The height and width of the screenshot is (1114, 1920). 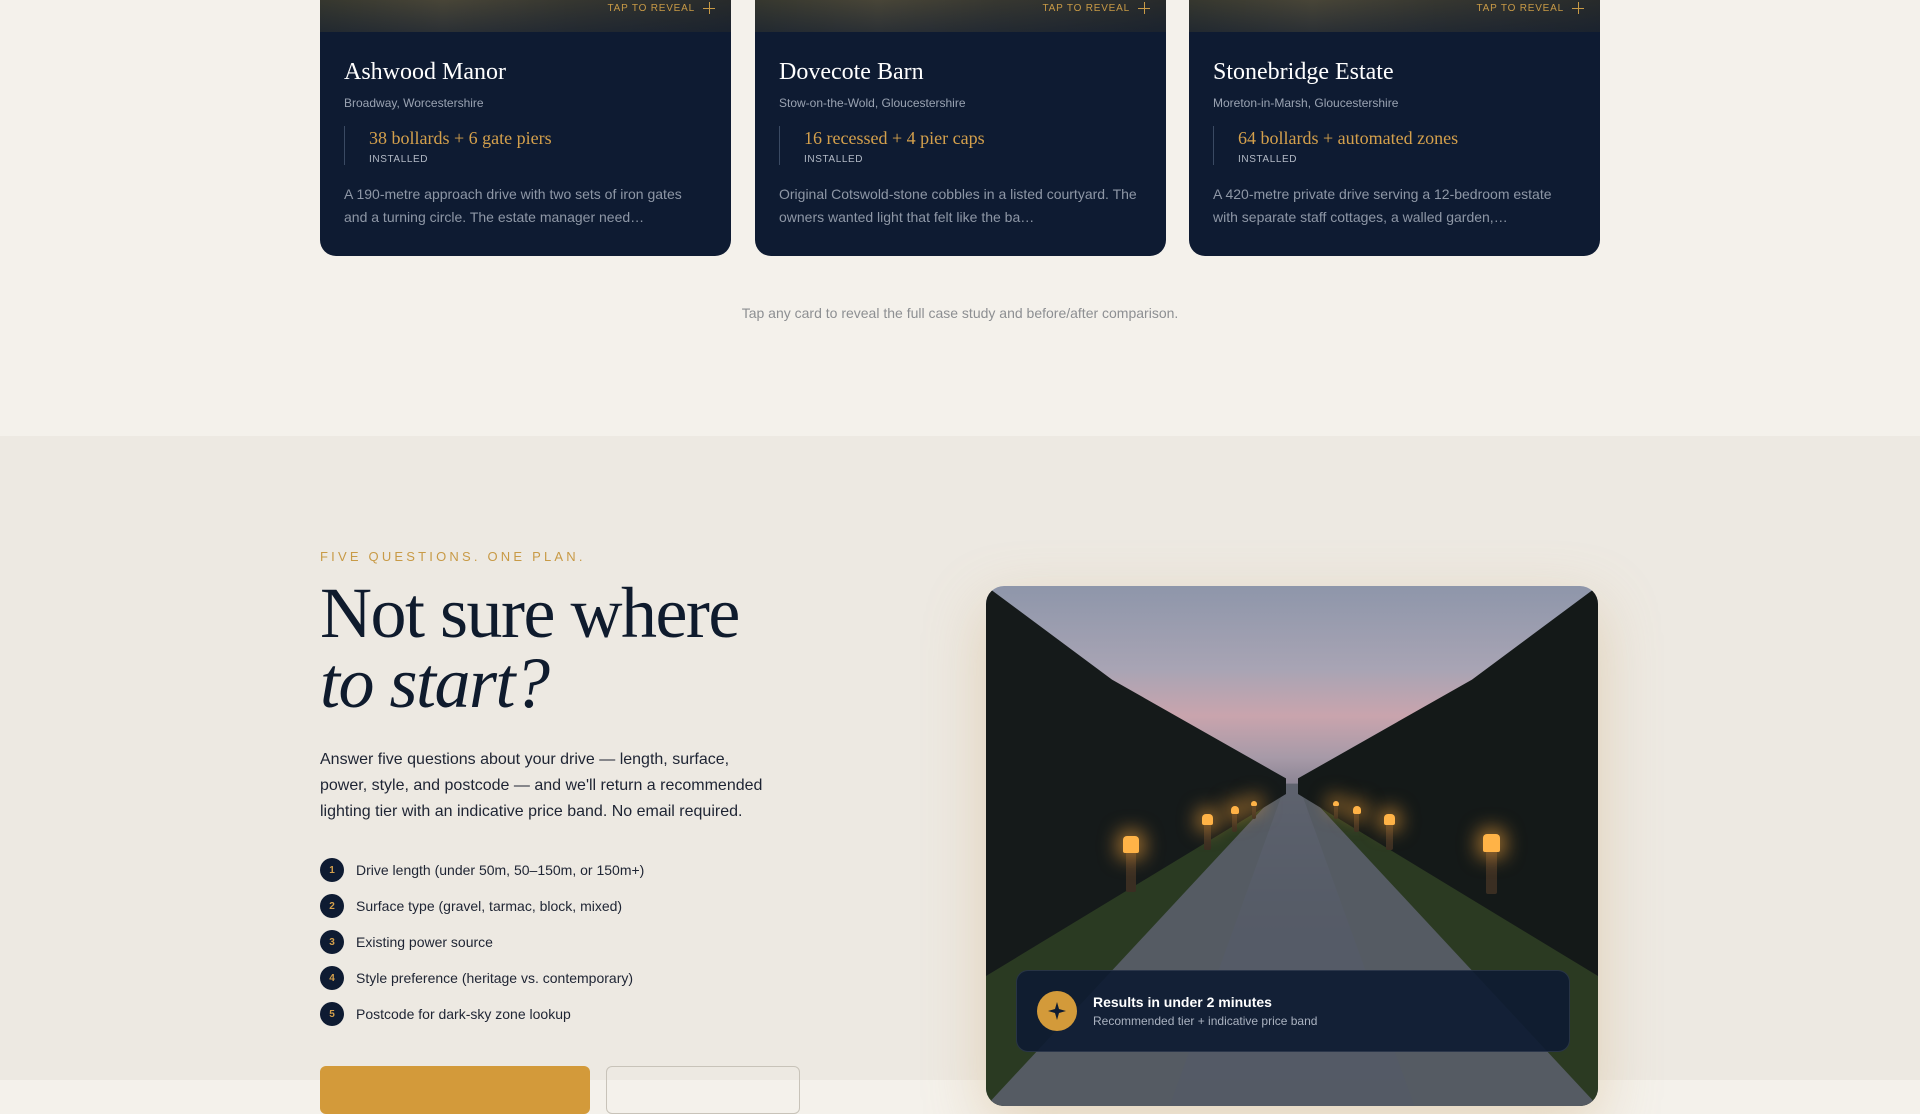 I want to click on start-planner-button, so click(x=455, y=1090).